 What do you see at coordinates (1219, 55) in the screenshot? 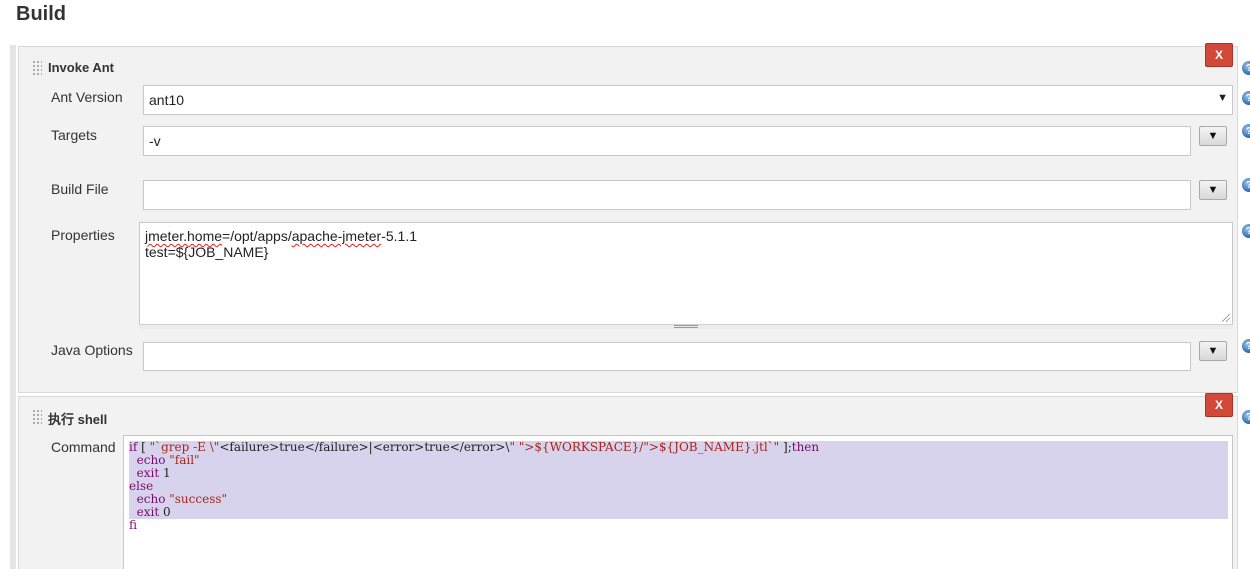
I see `delete-ant-step-button: X` at bounding box center [1219, 55].